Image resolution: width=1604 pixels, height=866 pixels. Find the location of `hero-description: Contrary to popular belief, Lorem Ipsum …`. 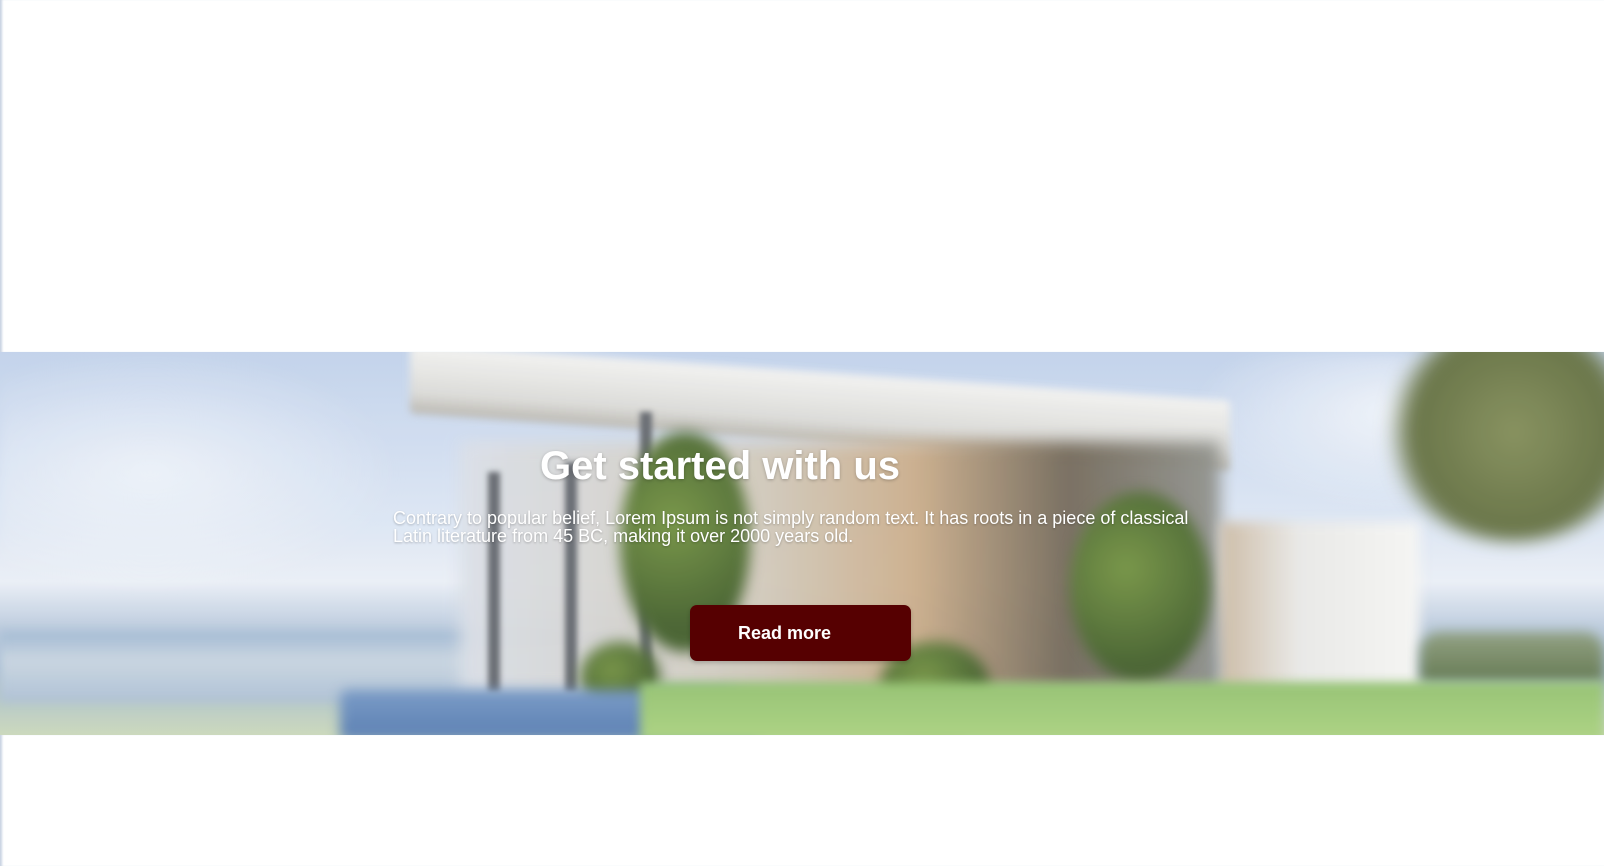

hero-description: Contrary to popular belief, Lorem Ipsum … is located at coordinates (791, 527).